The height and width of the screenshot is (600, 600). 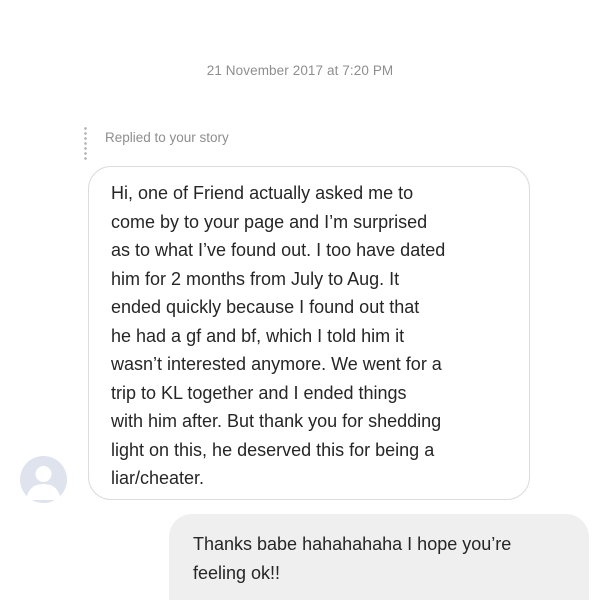 What do you see at coordinates (158, 478) in the screenshot?
I see `received-message-line: liar/cheater.` at bounding box center [158, 478].